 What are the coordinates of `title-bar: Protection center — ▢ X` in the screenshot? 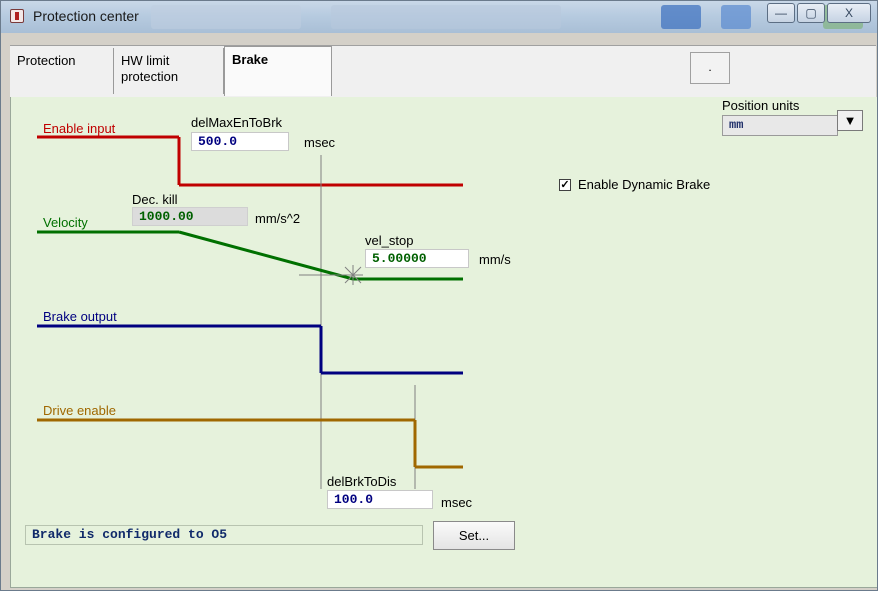 It's located at (439, 17).